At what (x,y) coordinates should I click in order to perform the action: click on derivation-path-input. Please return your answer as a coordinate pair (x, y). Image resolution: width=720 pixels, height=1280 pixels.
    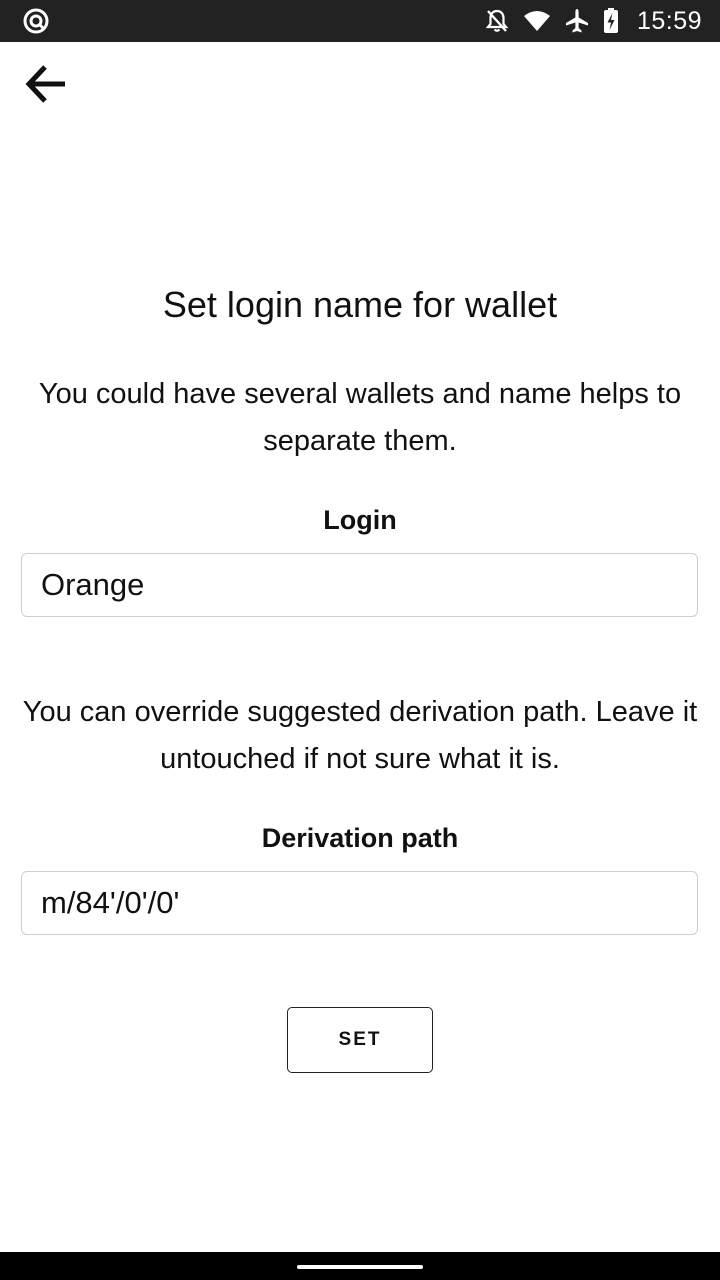
    Looking at the image, I should click on (359, 903).